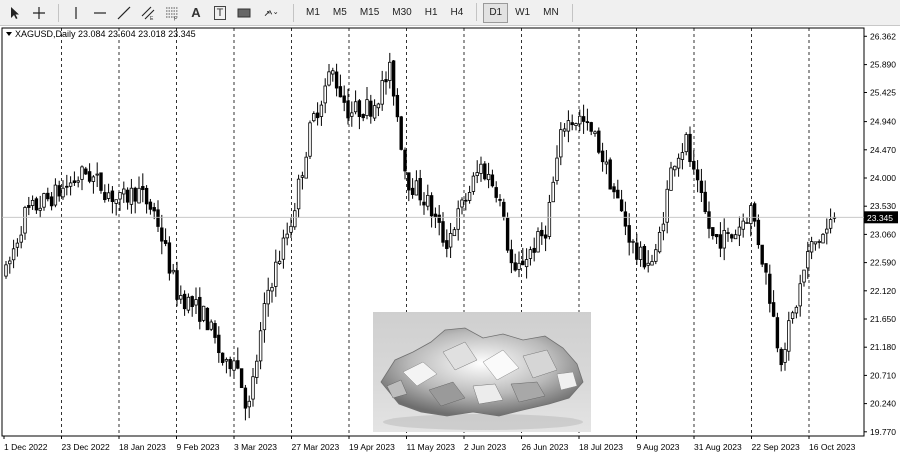 This screenshot has width=900, height=458. I want to click on x-tick-label: 22 Sep 2023, so click(776, 447).